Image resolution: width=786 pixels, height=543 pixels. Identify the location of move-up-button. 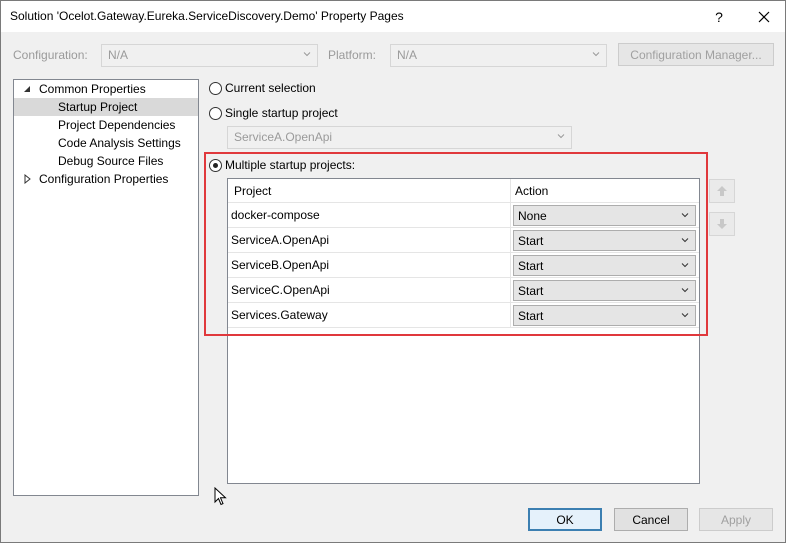
(722, 191).